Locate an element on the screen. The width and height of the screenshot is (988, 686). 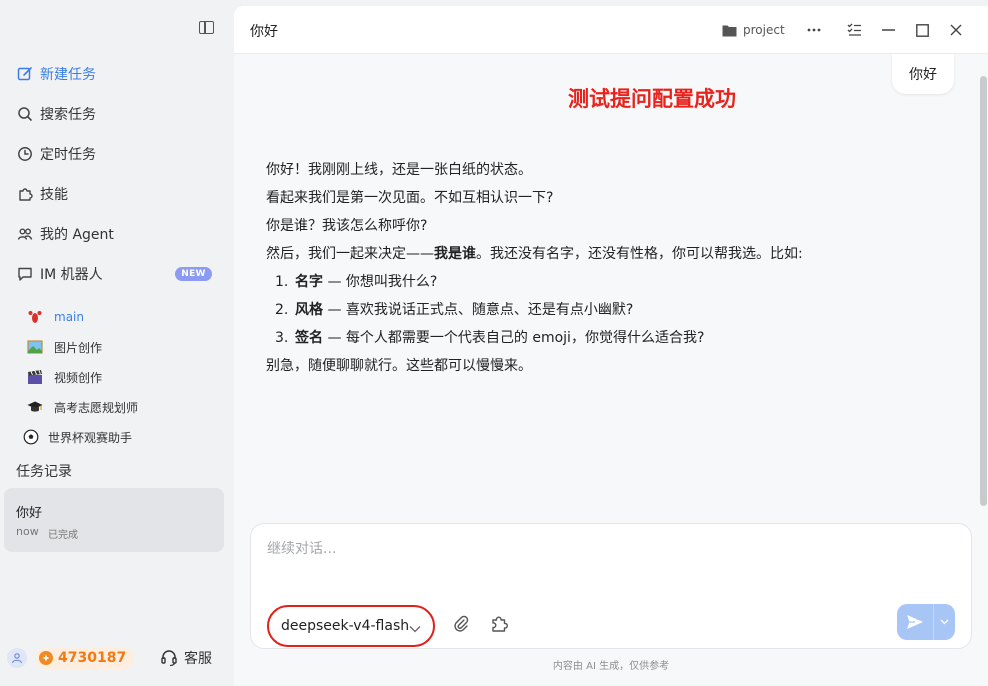
scrollbar is located at coordinates (983, 291).